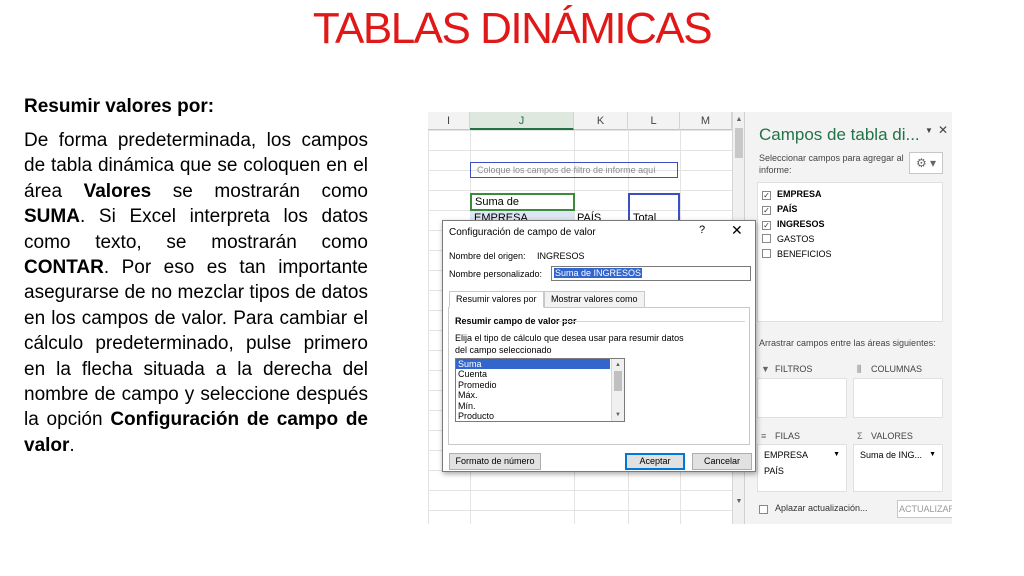 The image size is (1024, 576). Describe the element at coordinates (897, 369) in the screenshot. I see `columns-label: COLUMNAS` at that location.